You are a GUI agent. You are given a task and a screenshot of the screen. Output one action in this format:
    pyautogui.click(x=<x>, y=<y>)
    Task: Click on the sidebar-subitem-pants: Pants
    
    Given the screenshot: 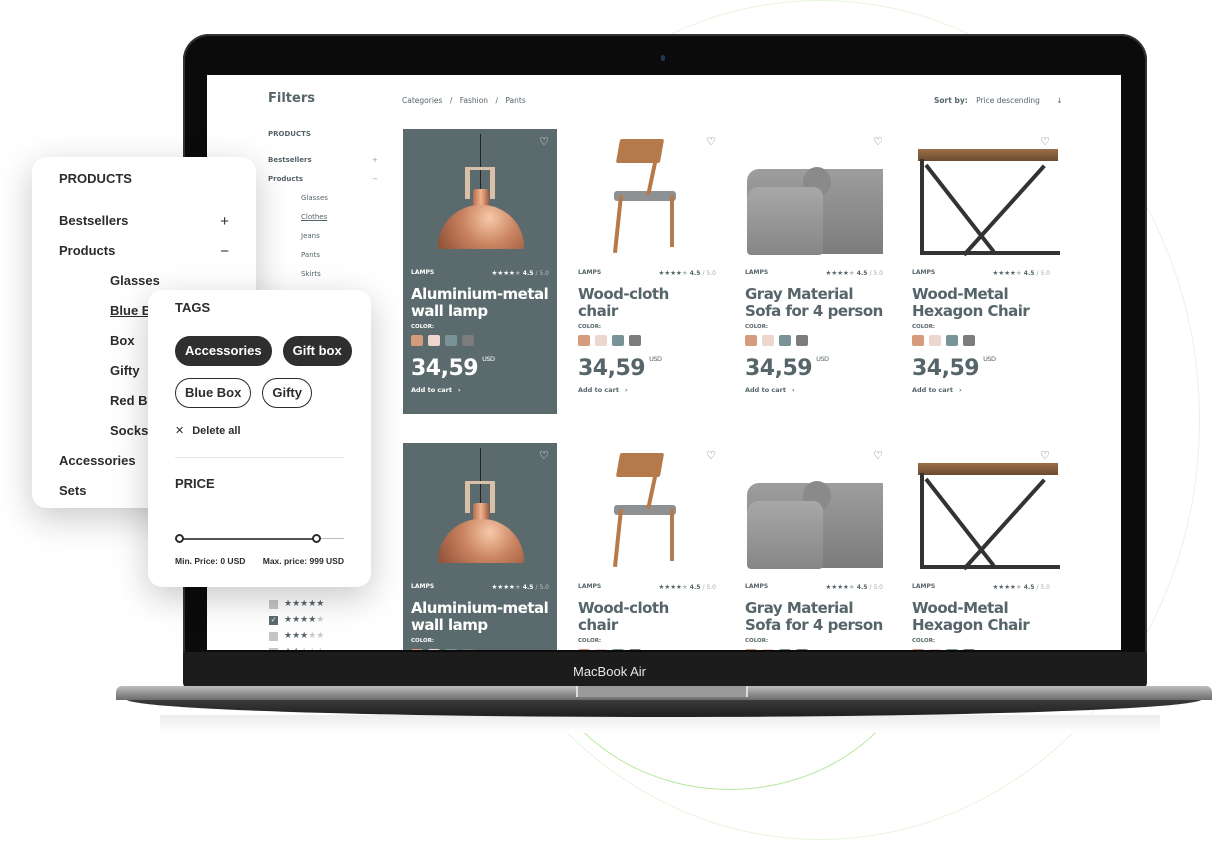 What is the action you would take?
    pyautogui.click(x=323, y=260)
    